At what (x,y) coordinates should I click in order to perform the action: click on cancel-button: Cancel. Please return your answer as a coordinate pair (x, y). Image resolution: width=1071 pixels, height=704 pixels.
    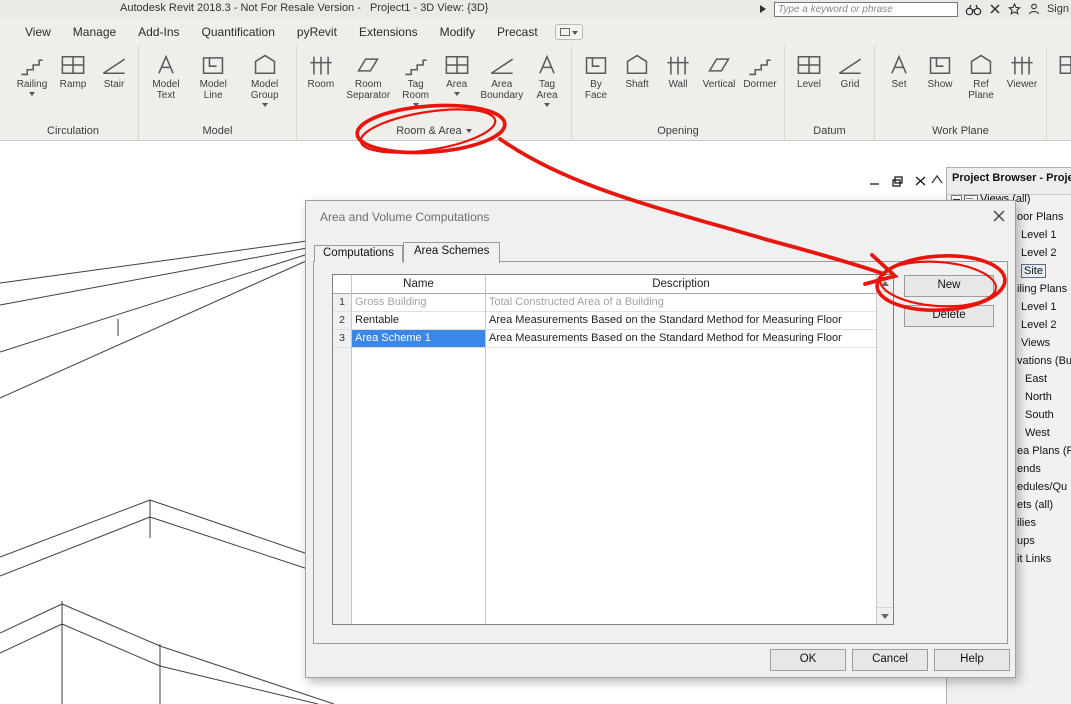
    Looking at the image, I should click on (890, 660).